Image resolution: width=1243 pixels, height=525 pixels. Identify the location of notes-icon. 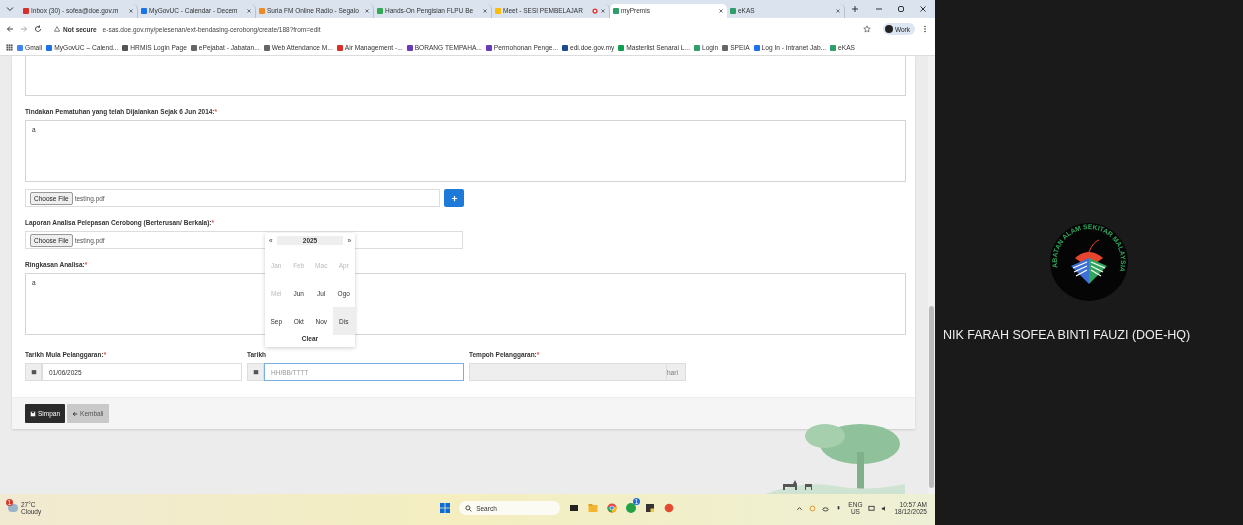
(650, 508).